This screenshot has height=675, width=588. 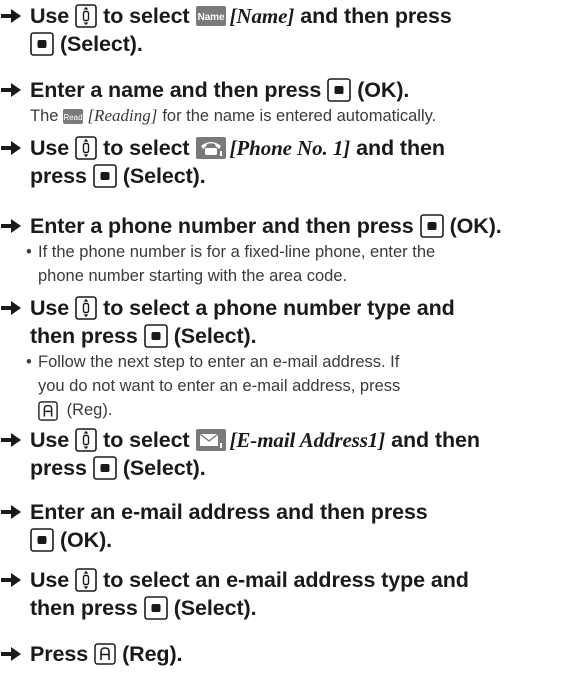 What do you see at coordinates (307, 440) in the screenshot?
I see `menu-item-email-1: [E-mail Address1]` at bounding box center [307, 440].